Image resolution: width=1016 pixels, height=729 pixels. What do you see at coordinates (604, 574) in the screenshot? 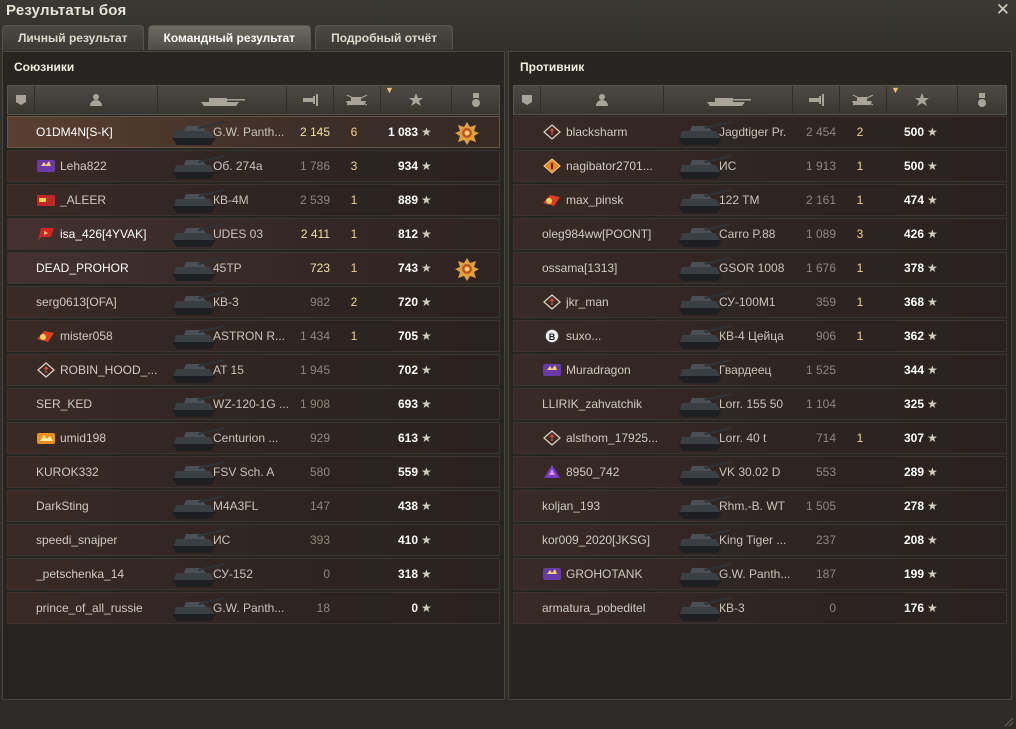
I see `player-name: GROHOTANK` at bounding box center [604, 574].